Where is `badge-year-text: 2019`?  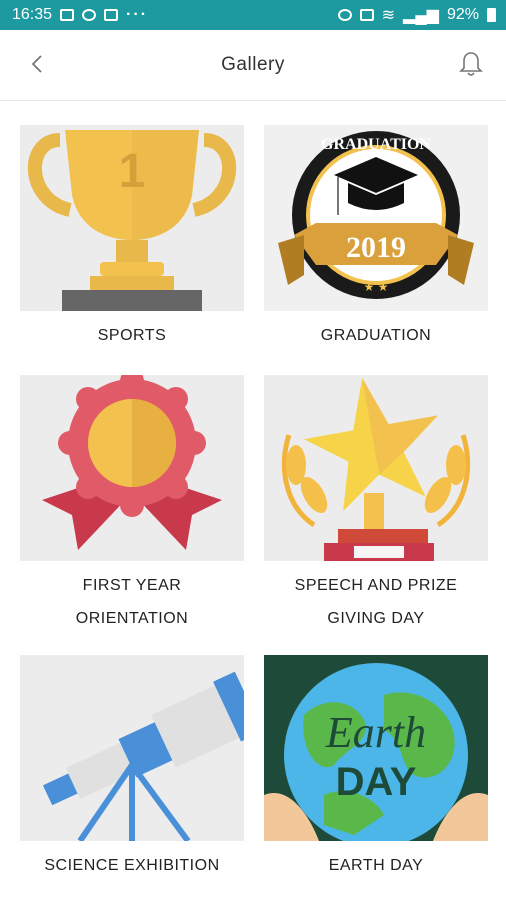 badge-year-text: 2019 is located at coordinates (376, 247).